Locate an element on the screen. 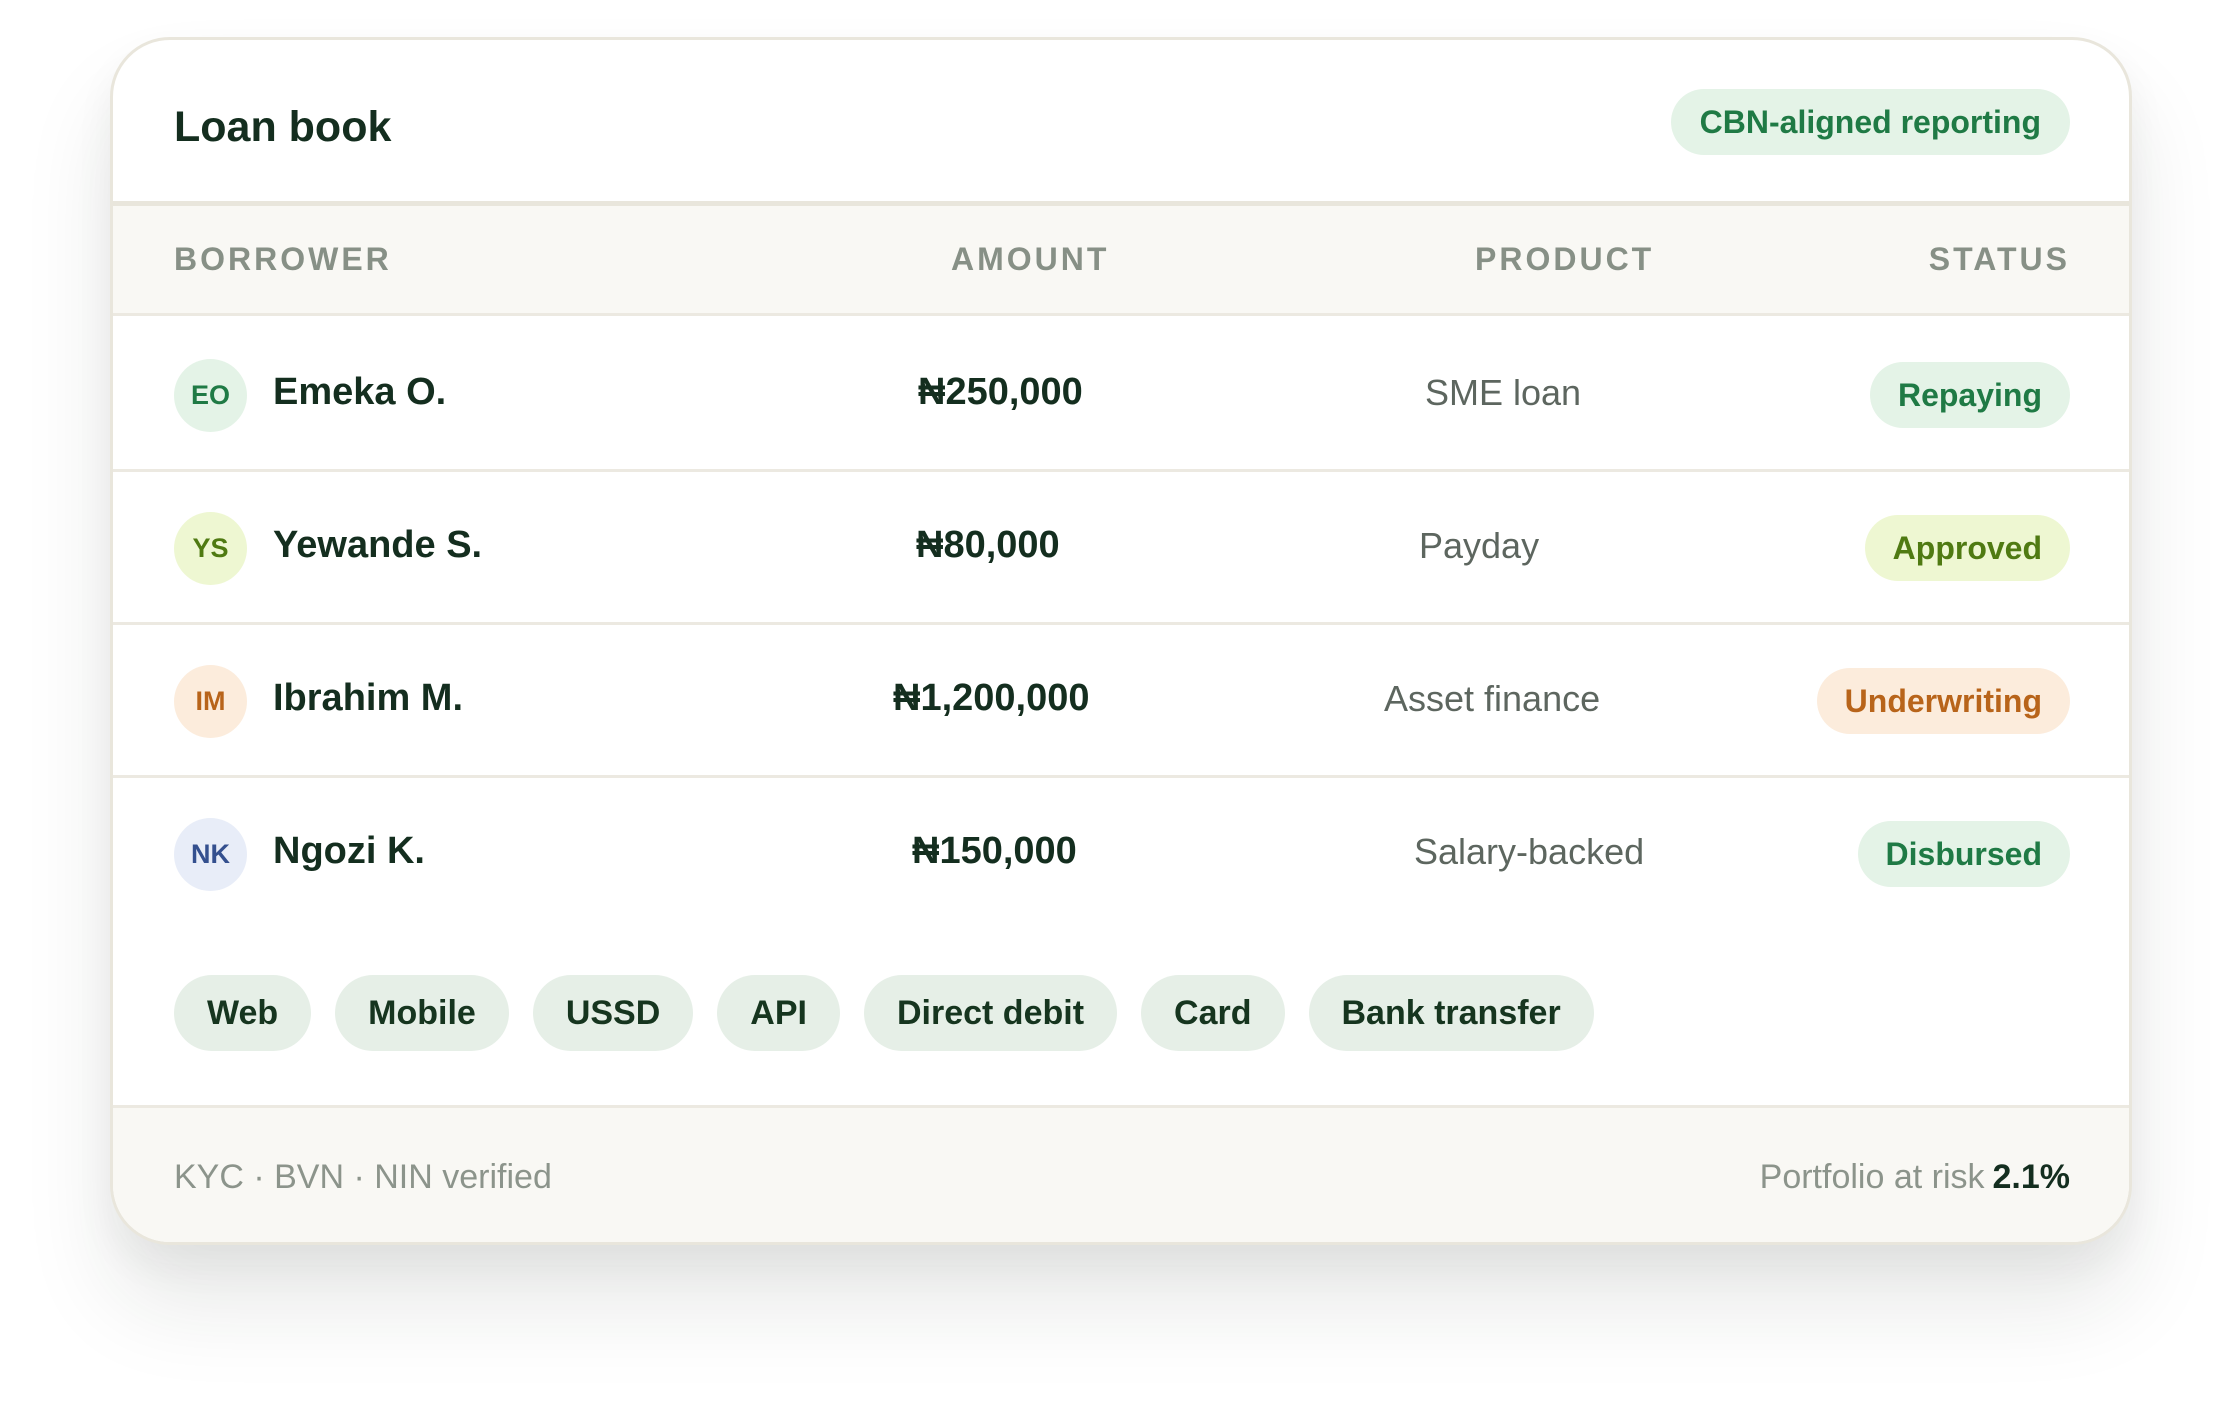 The width and height of the screenshot is (2238, 1425). risk-value: 2.1% is located at coordinates (2031, 1177).